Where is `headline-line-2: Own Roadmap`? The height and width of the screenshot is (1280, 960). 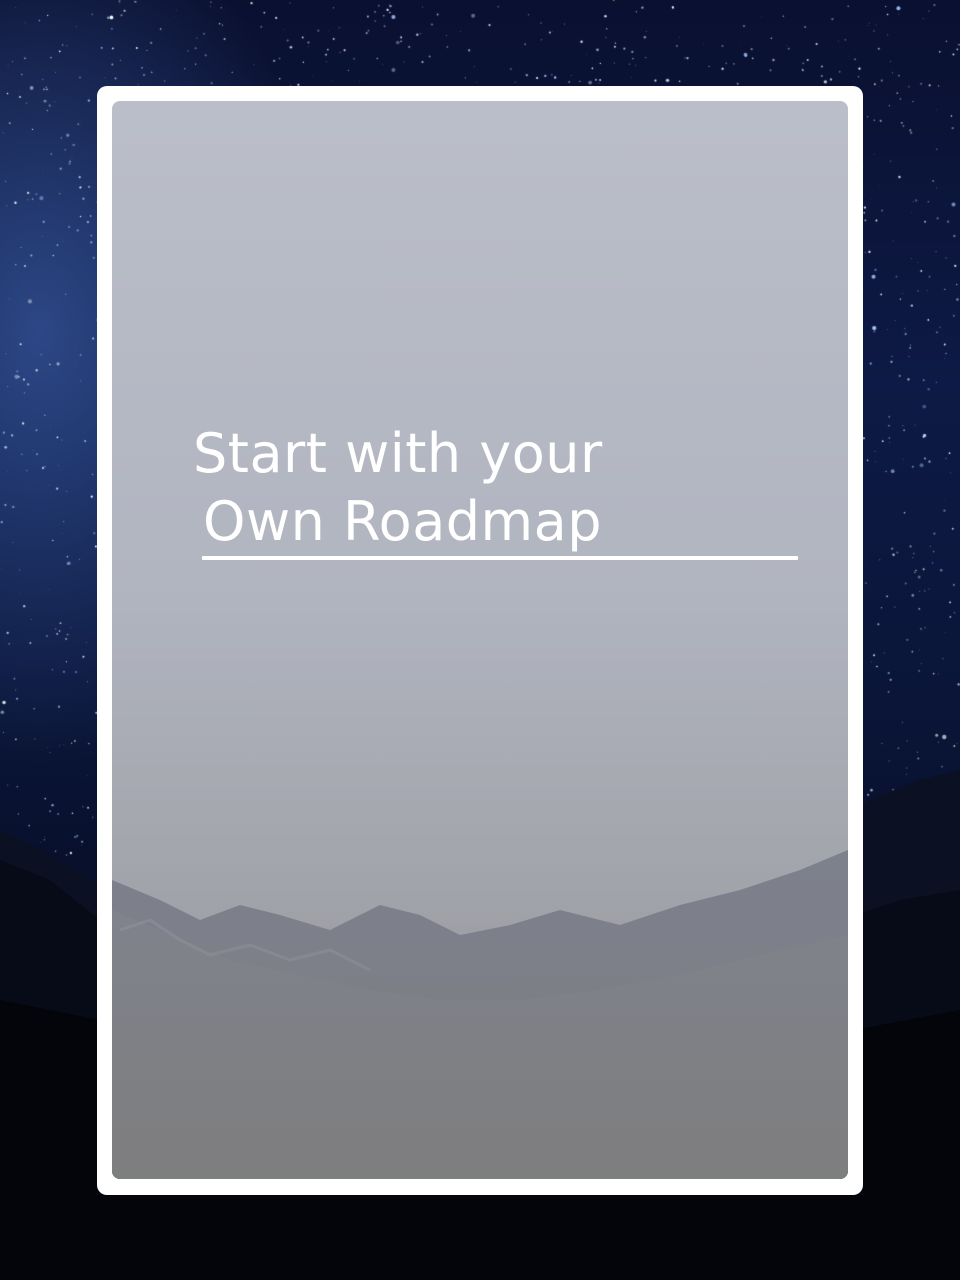 headline-line-2: Own Roadmap is located at coordinates (403, 521).